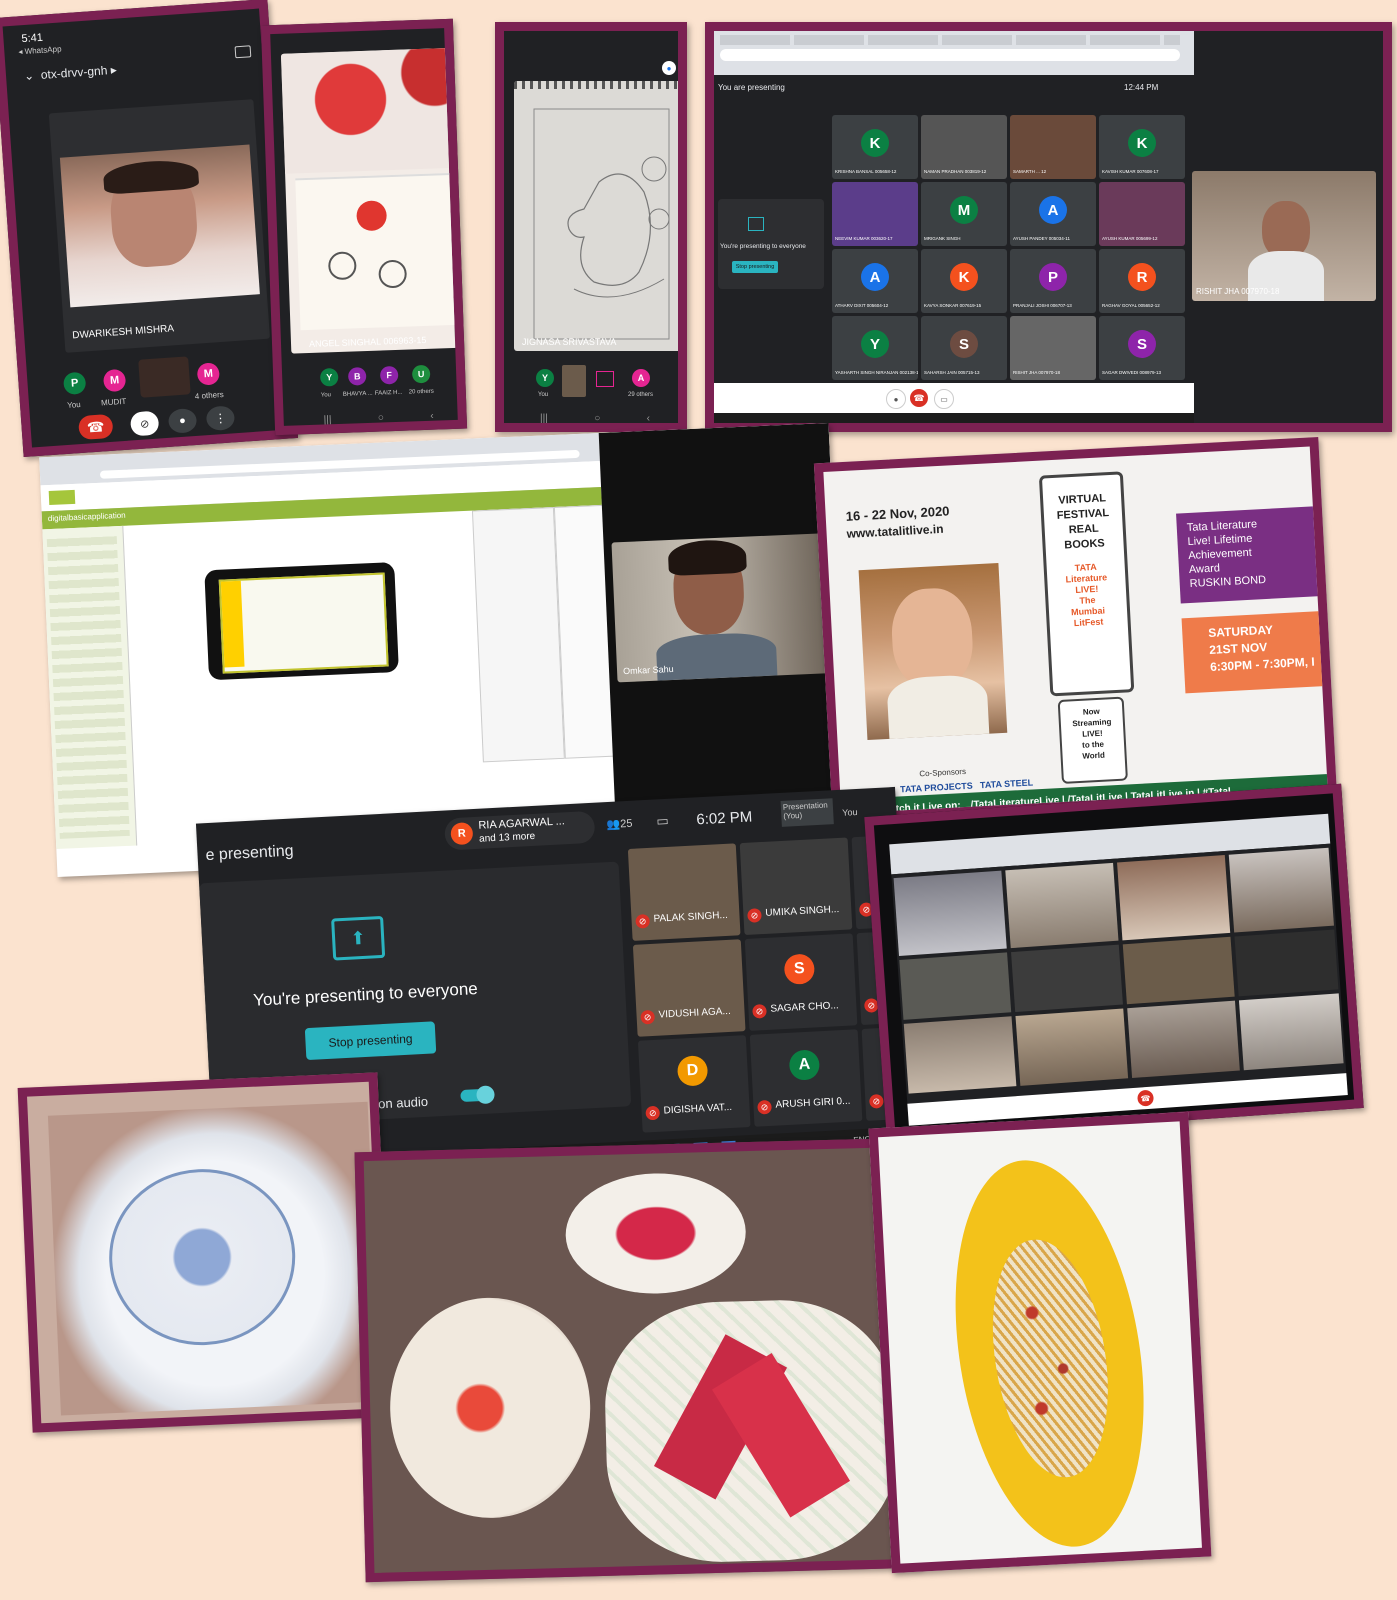  I want to click on participant-name: SAMARTH ... 12, so click(1030, 171).